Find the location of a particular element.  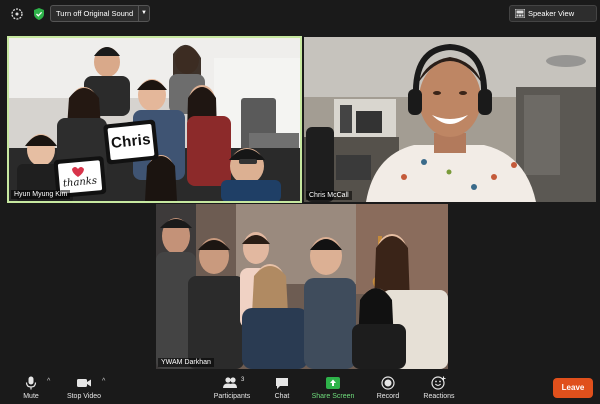

original-sound-label: Turn off Original Sound is located at coordinates (95, 13).